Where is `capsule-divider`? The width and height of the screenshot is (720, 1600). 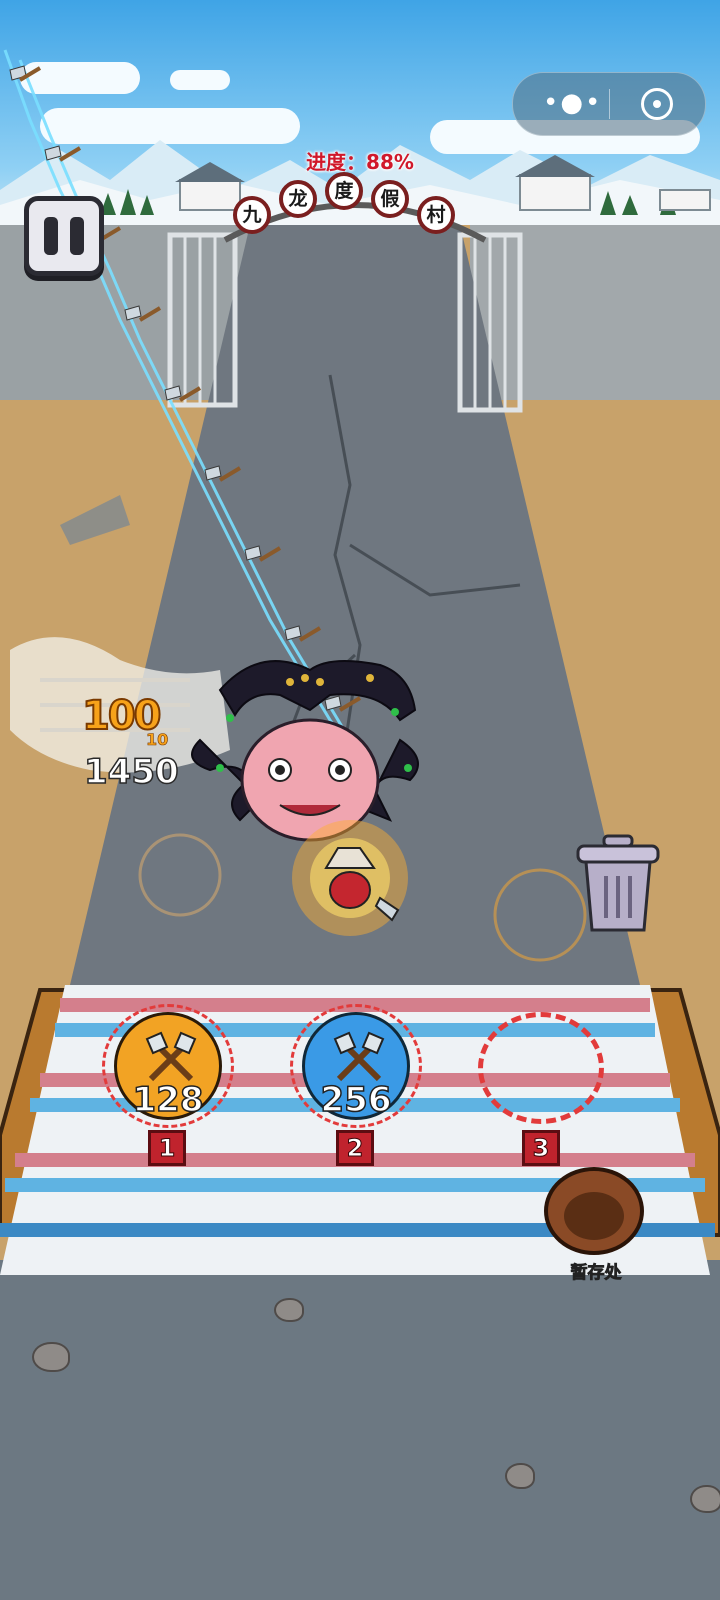
capsule-divider is located at coordinates (609, 104).